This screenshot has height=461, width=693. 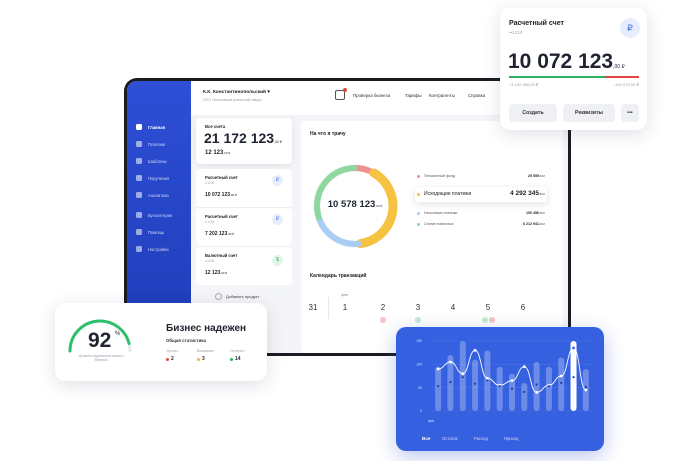 I want to click on company-name: ООО «Московский розничный завод», so click(x=233, y=100).